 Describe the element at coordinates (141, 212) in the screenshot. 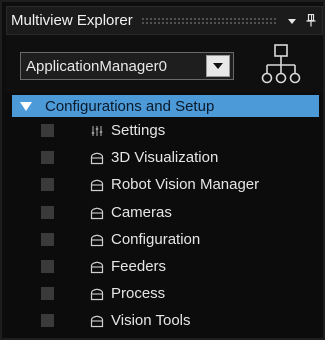

I see `tree-item-label: Cameras` at that location.